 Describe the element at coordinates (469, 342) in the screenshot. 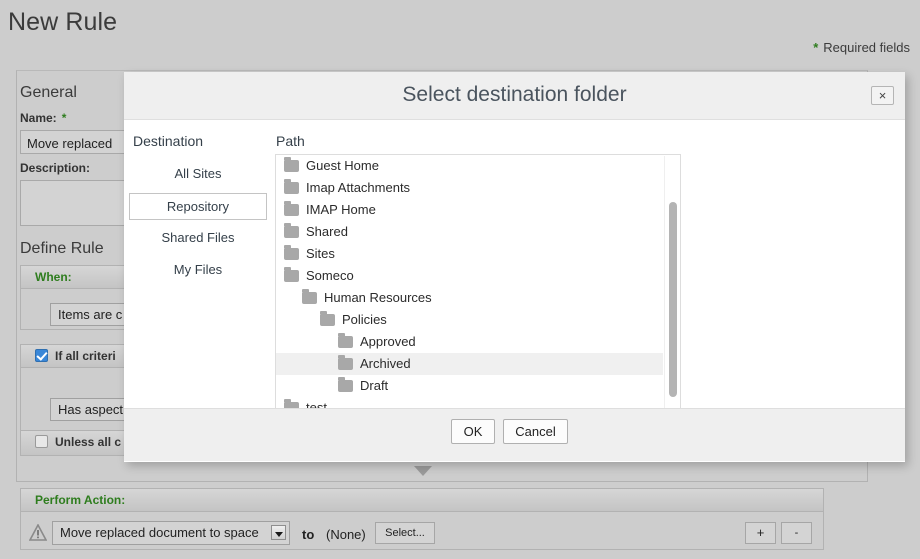

I see `tree-item: Approved` at that location.